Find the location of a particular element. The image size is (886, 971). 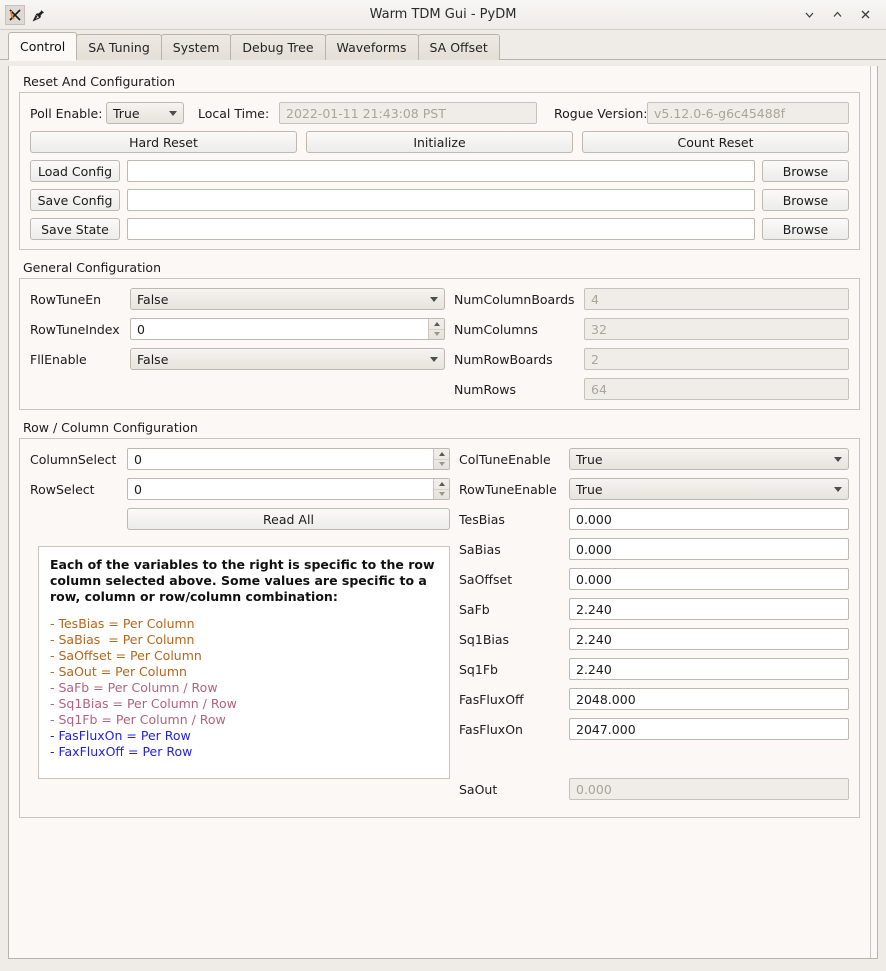

fllenable-value: False is located at coordinates (153, 359).